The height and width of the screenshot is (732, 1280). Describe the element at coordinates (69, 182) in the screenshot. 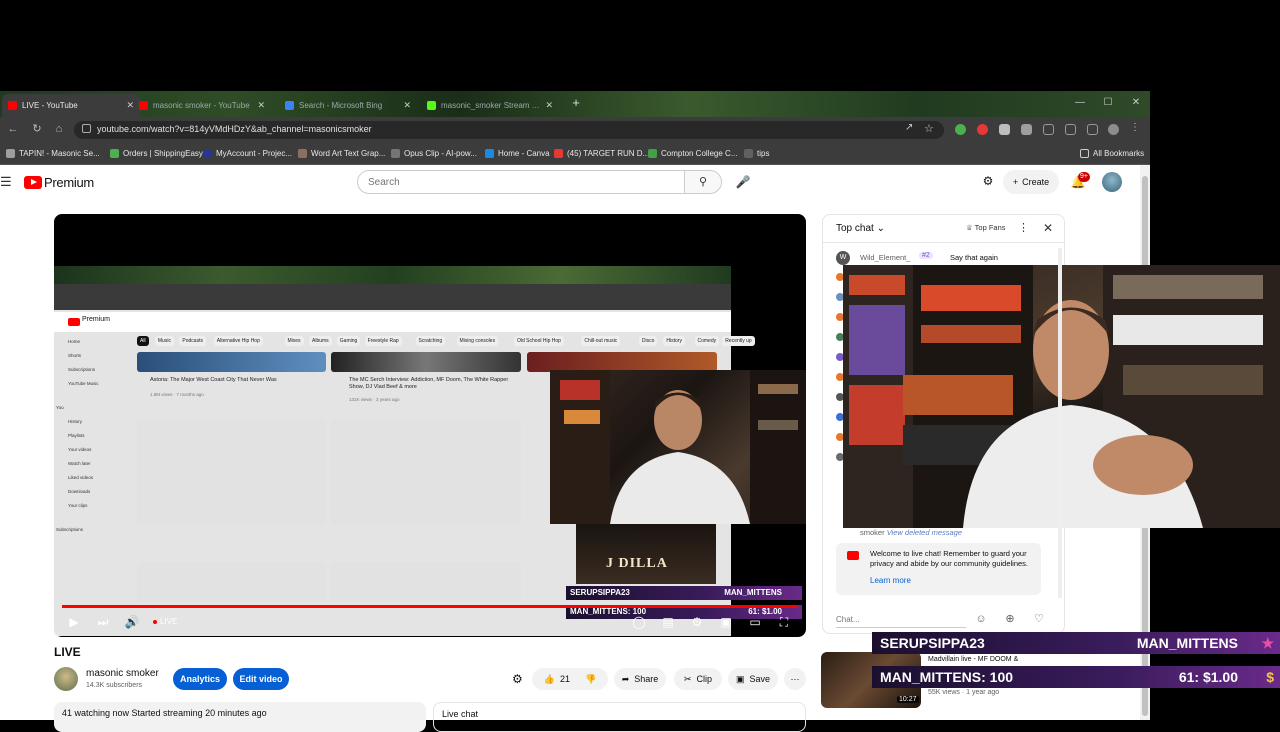

I see `youtube-brand: Premium` at that location.